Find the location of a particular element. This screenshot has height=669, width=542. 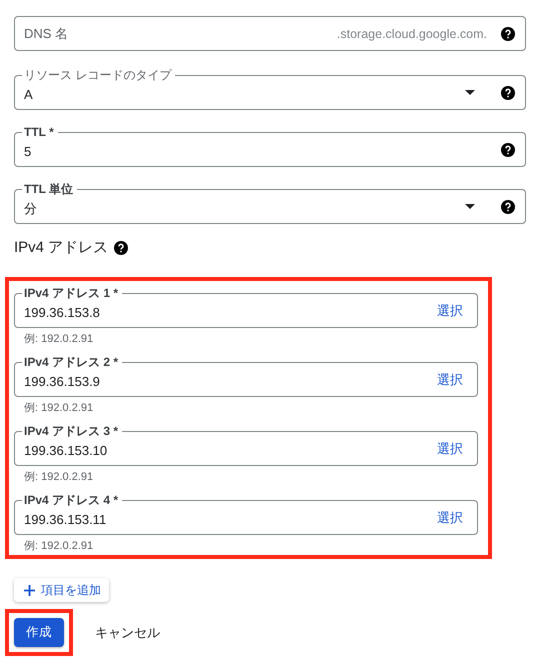

field-value: 199.36.153.9 is located at coordinates (62, 381).